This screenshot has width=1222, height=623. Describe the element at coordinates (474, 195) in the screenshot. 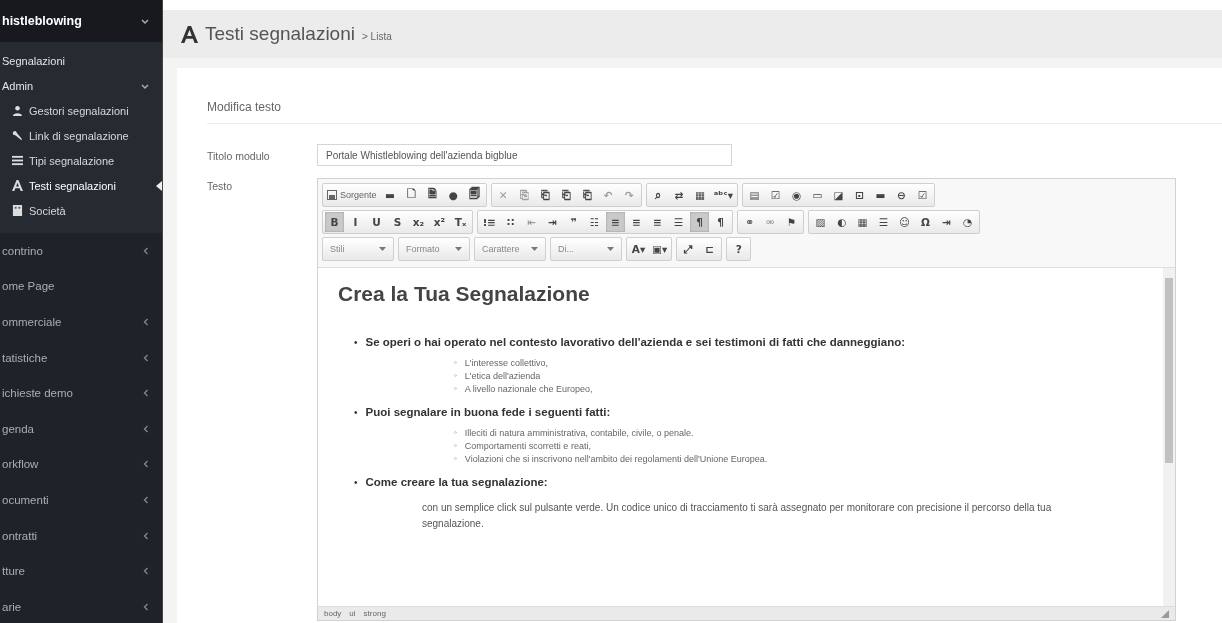

I see `toolbar-button: 🗐` at that location.